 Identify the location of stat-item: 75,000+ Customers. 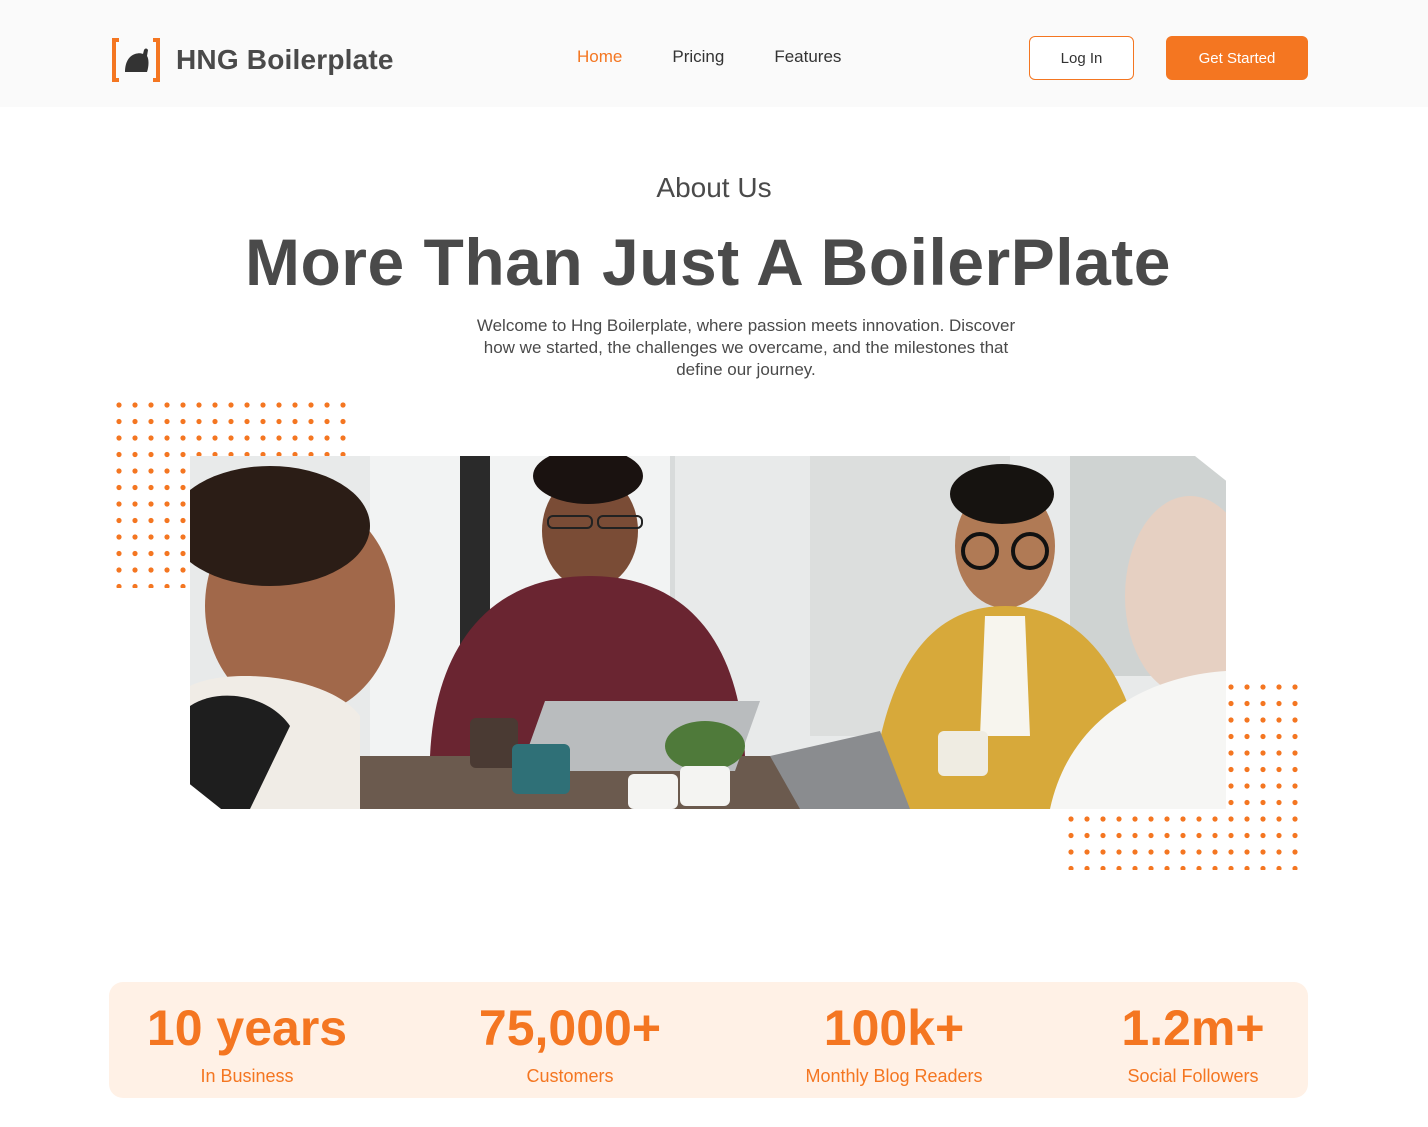
(570, 1041).